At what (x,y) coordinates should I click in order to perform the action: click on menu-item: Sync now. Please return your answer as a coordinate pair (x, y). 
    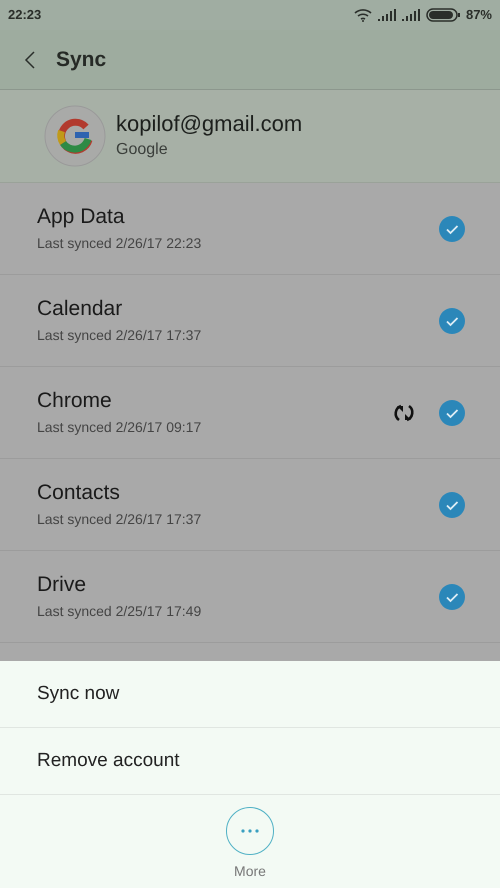
    Looking at the image, I should click on (250, 694).